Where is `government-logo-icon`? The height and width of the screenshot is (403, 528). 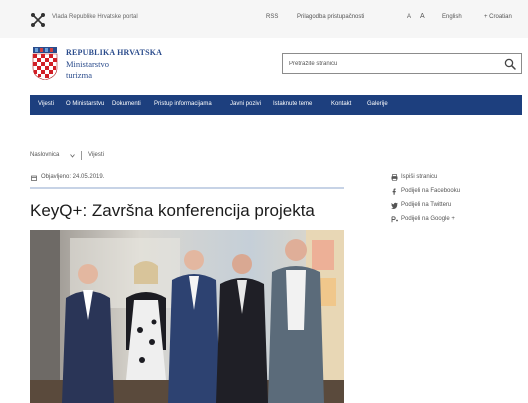
government-logo-icon is located at coordinates (38, 20).